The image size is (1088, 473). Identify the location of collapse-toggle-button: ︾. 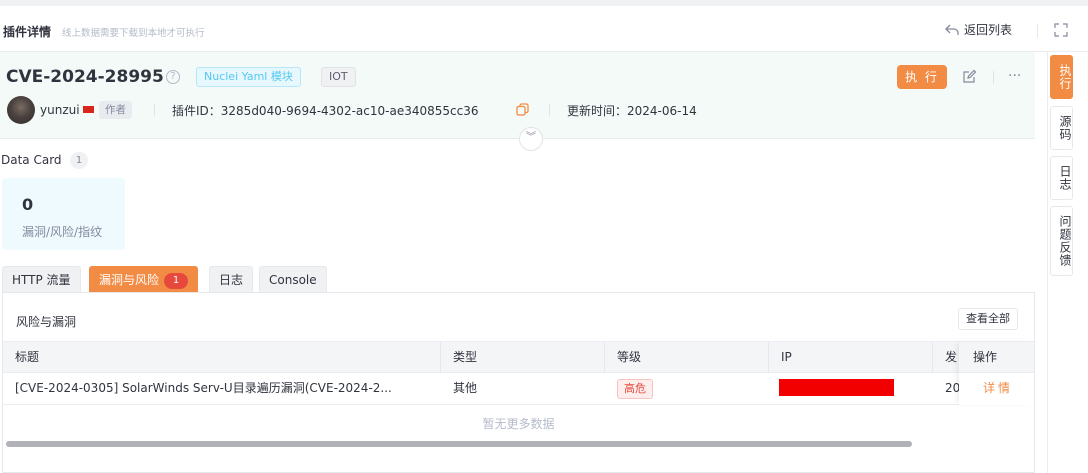
(531, 139).